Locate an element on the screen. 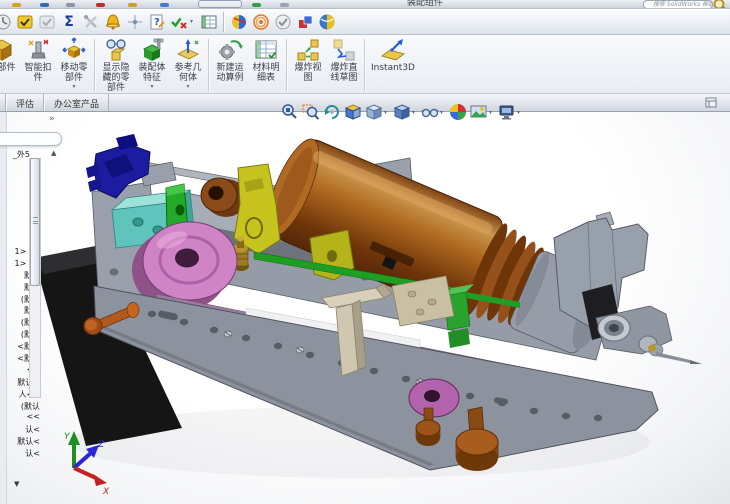 This screenshot has width=730, height=504. ribbon-explode-line-sketch: 爆炸直线草图 is located at coordinates (344, 60).